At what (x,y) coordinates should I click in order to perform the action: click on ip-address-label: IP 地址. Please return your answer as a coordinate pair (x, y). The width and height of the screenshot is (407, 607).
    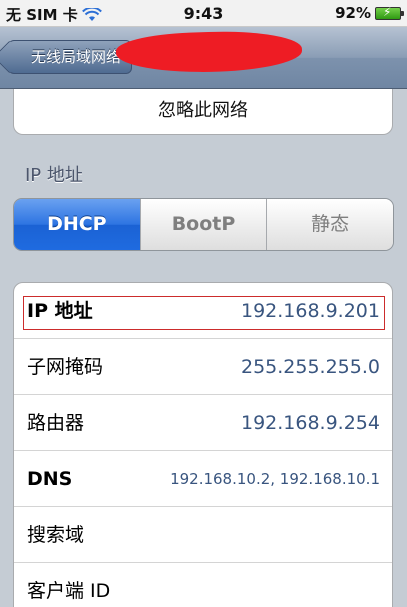
    Looking at the image, I should click on (60, 311).